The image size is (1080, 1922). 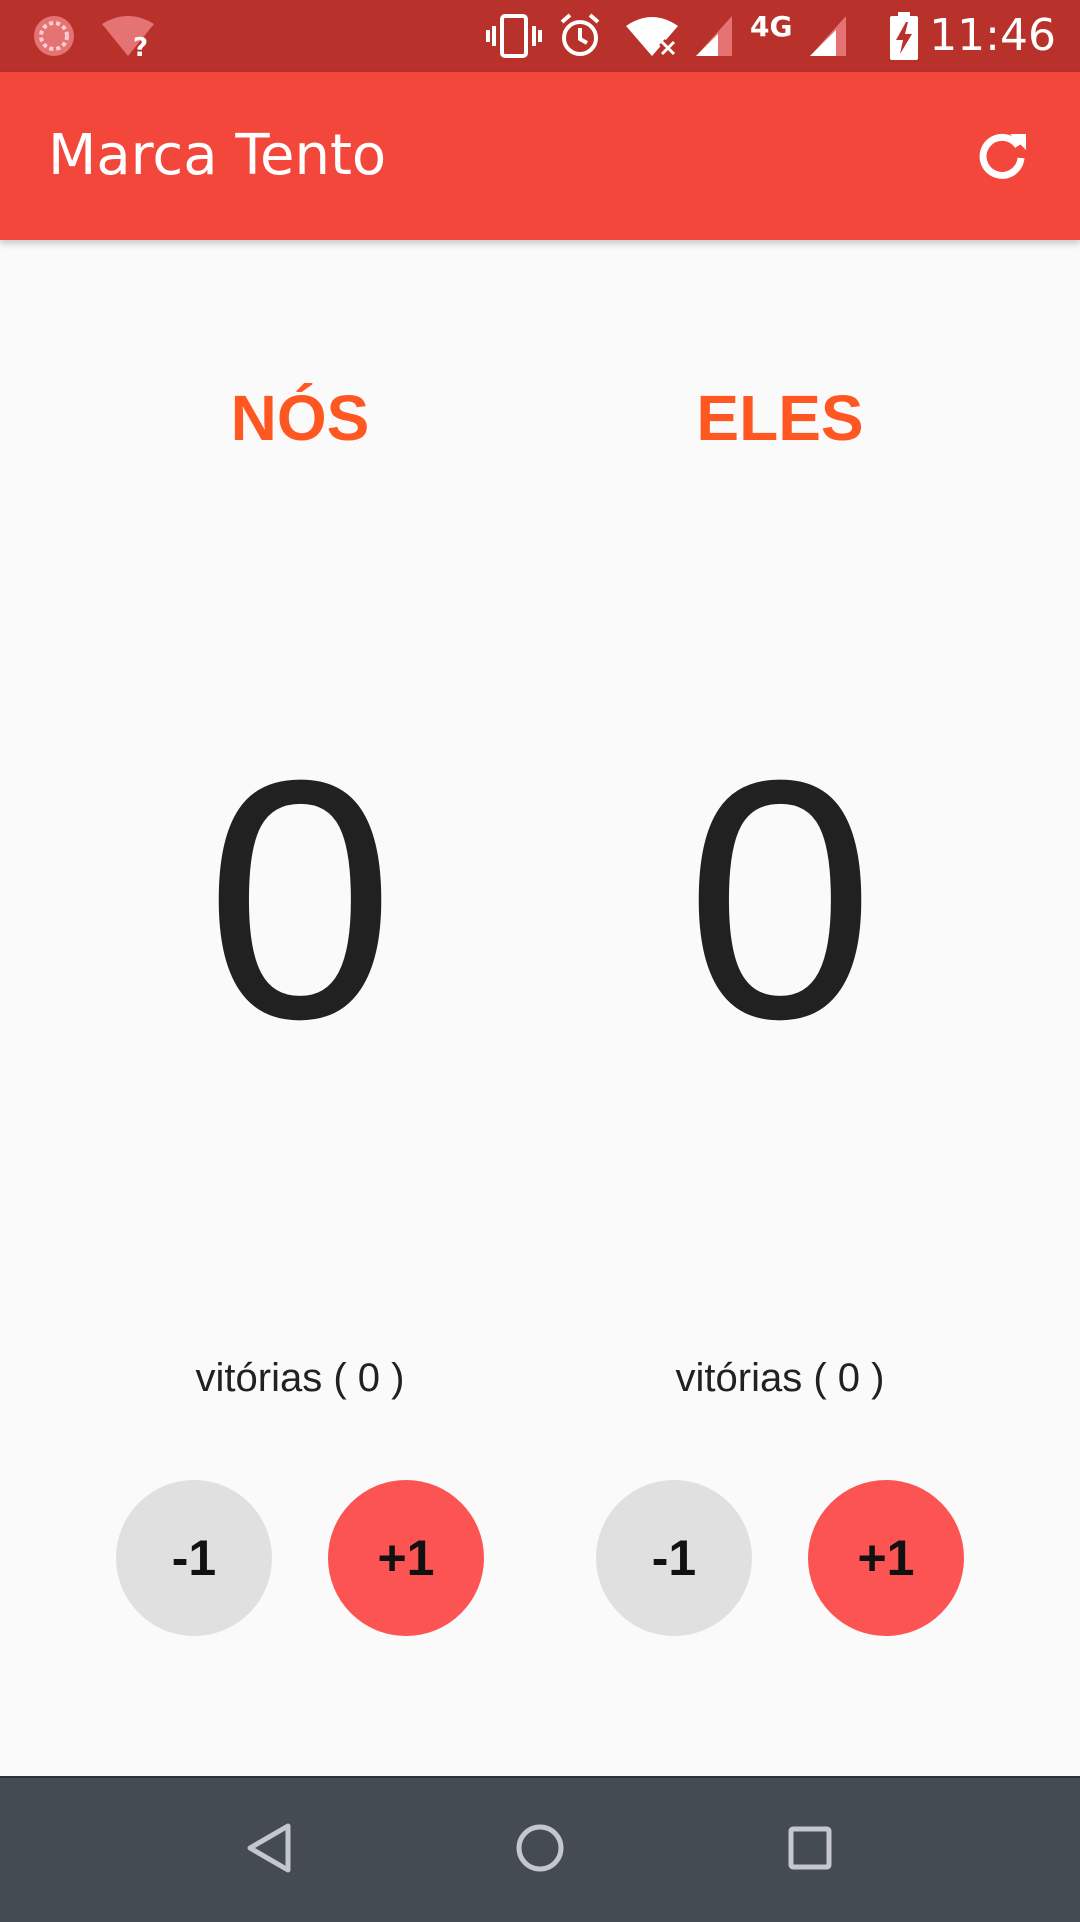 I want to click on recents-icon, so click(x=810, y=1850).